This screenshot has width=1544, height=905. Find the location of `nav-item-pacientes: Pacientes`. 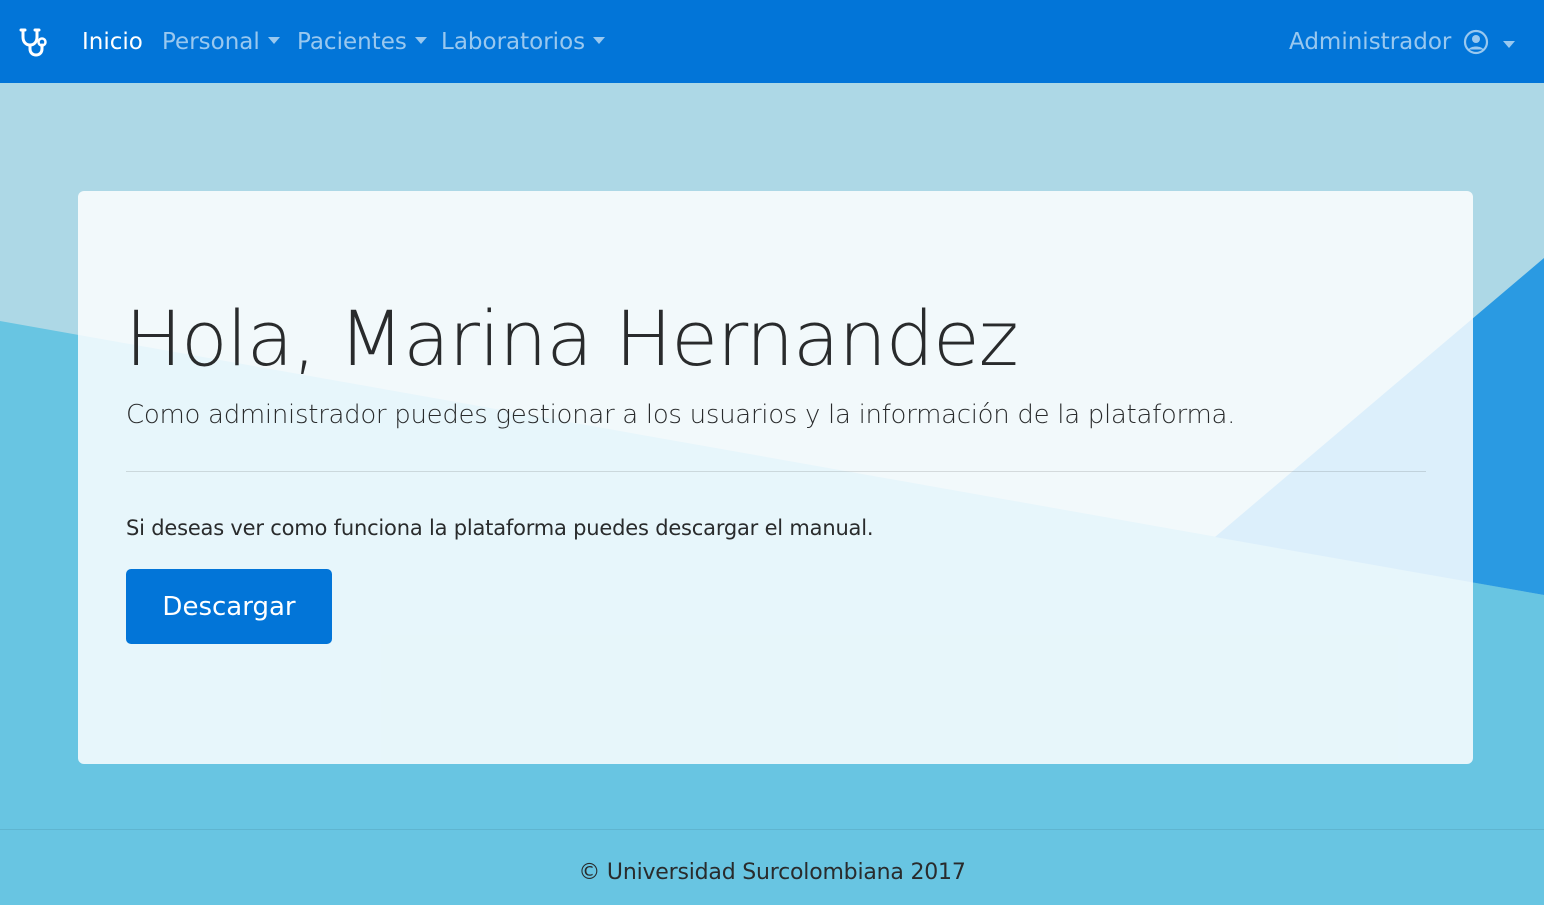

nav-item-pacientes: Pacientes is located at coordinates (362, 41).